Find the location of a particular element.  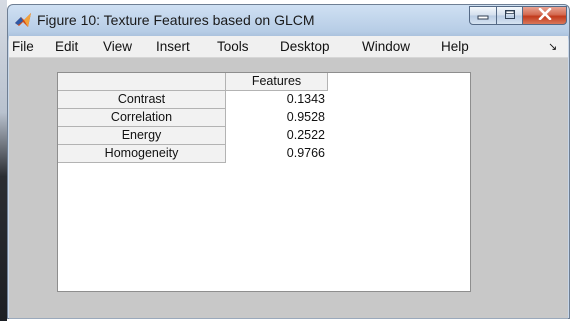

row-header-homogeneity: Homogeneity is located at coordinates (142, 154).